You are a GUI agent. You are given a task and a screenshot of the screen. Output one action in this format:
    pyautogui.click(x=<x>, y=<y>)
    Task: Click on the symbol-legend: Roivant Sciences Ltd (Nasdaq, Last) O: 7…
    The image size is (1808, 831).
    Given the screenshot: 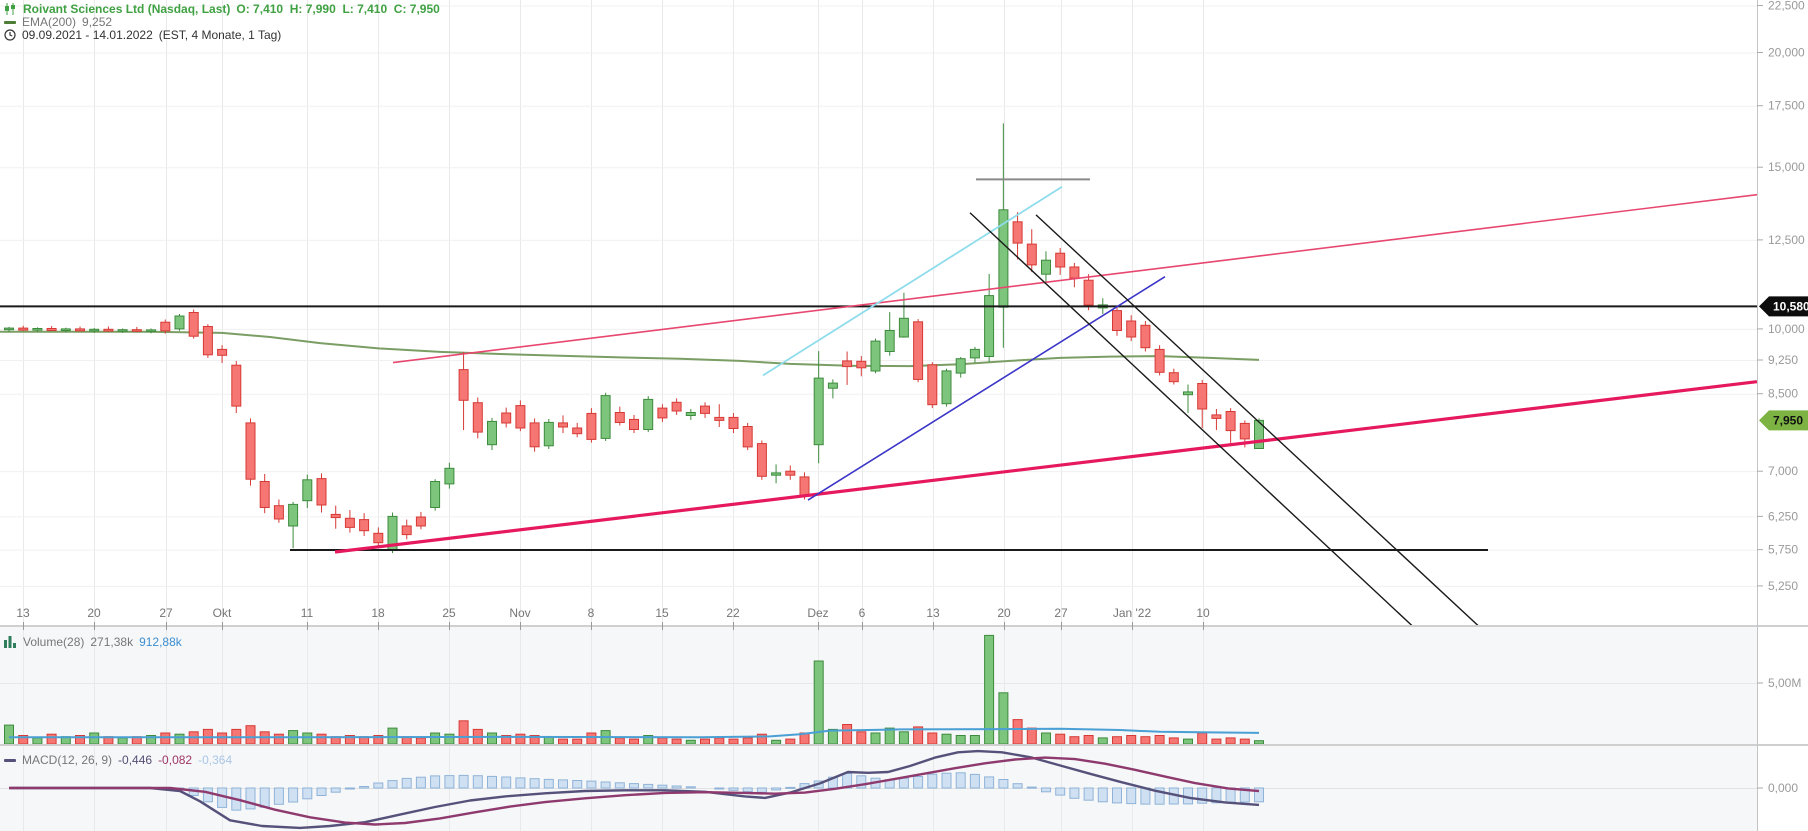 What is the action you would take?
    pyautogui.click(x=222, y=9)
    